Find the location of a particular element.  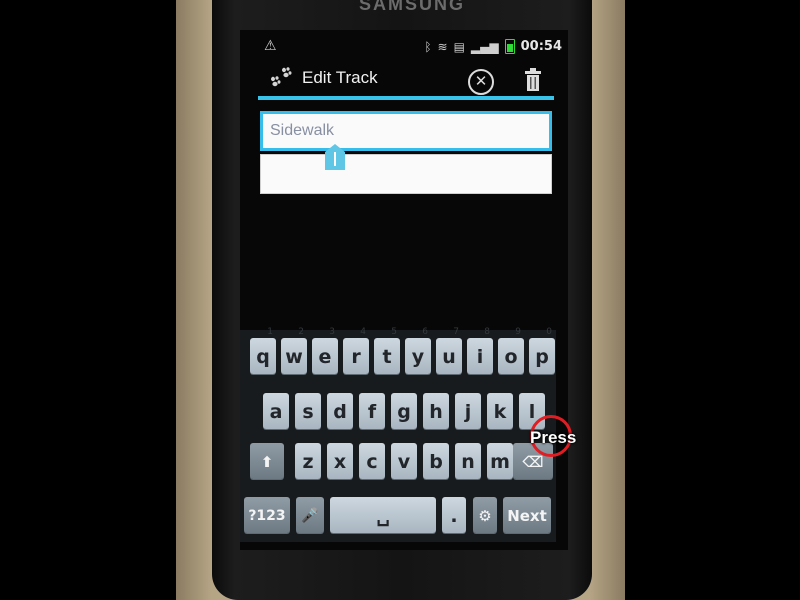

key-e: 3e is located at coordinates (325, 350).